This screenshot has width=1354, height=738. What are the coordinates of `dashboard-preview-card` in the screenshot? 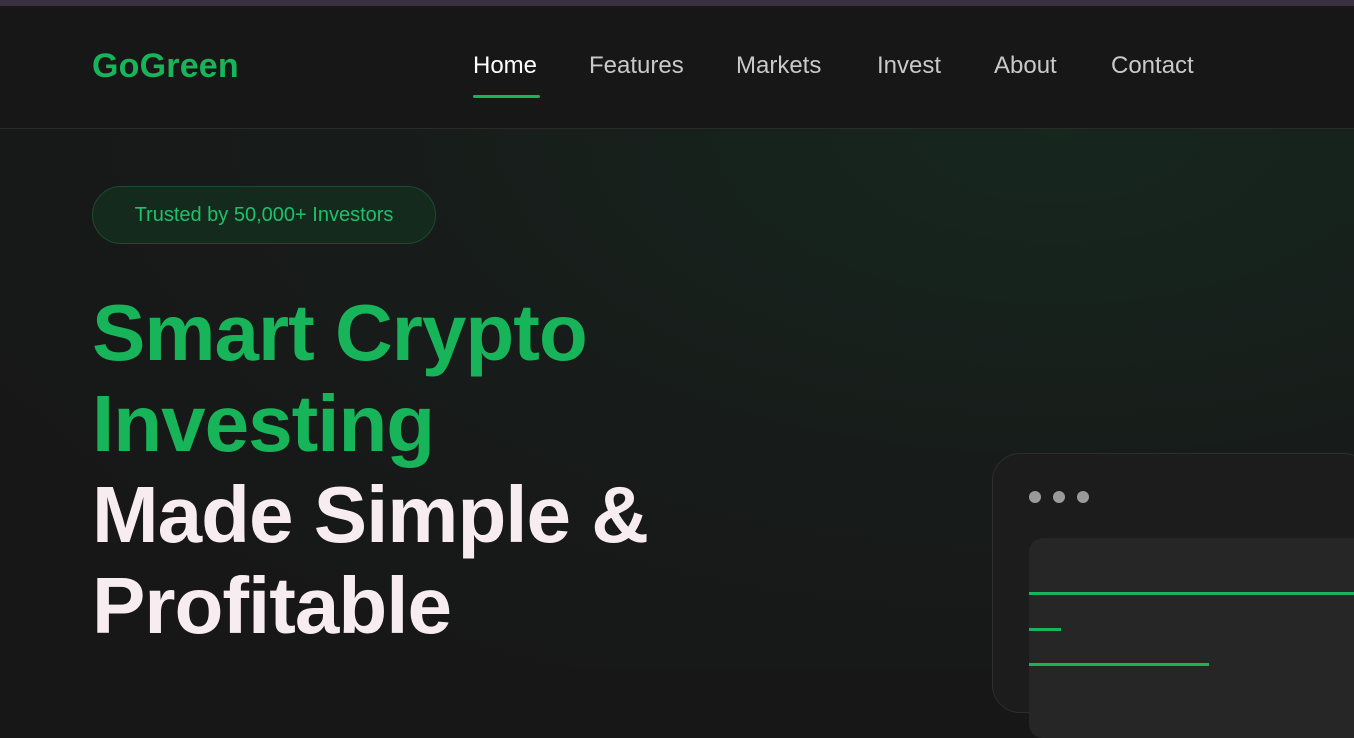 It's located at (1173, 595).